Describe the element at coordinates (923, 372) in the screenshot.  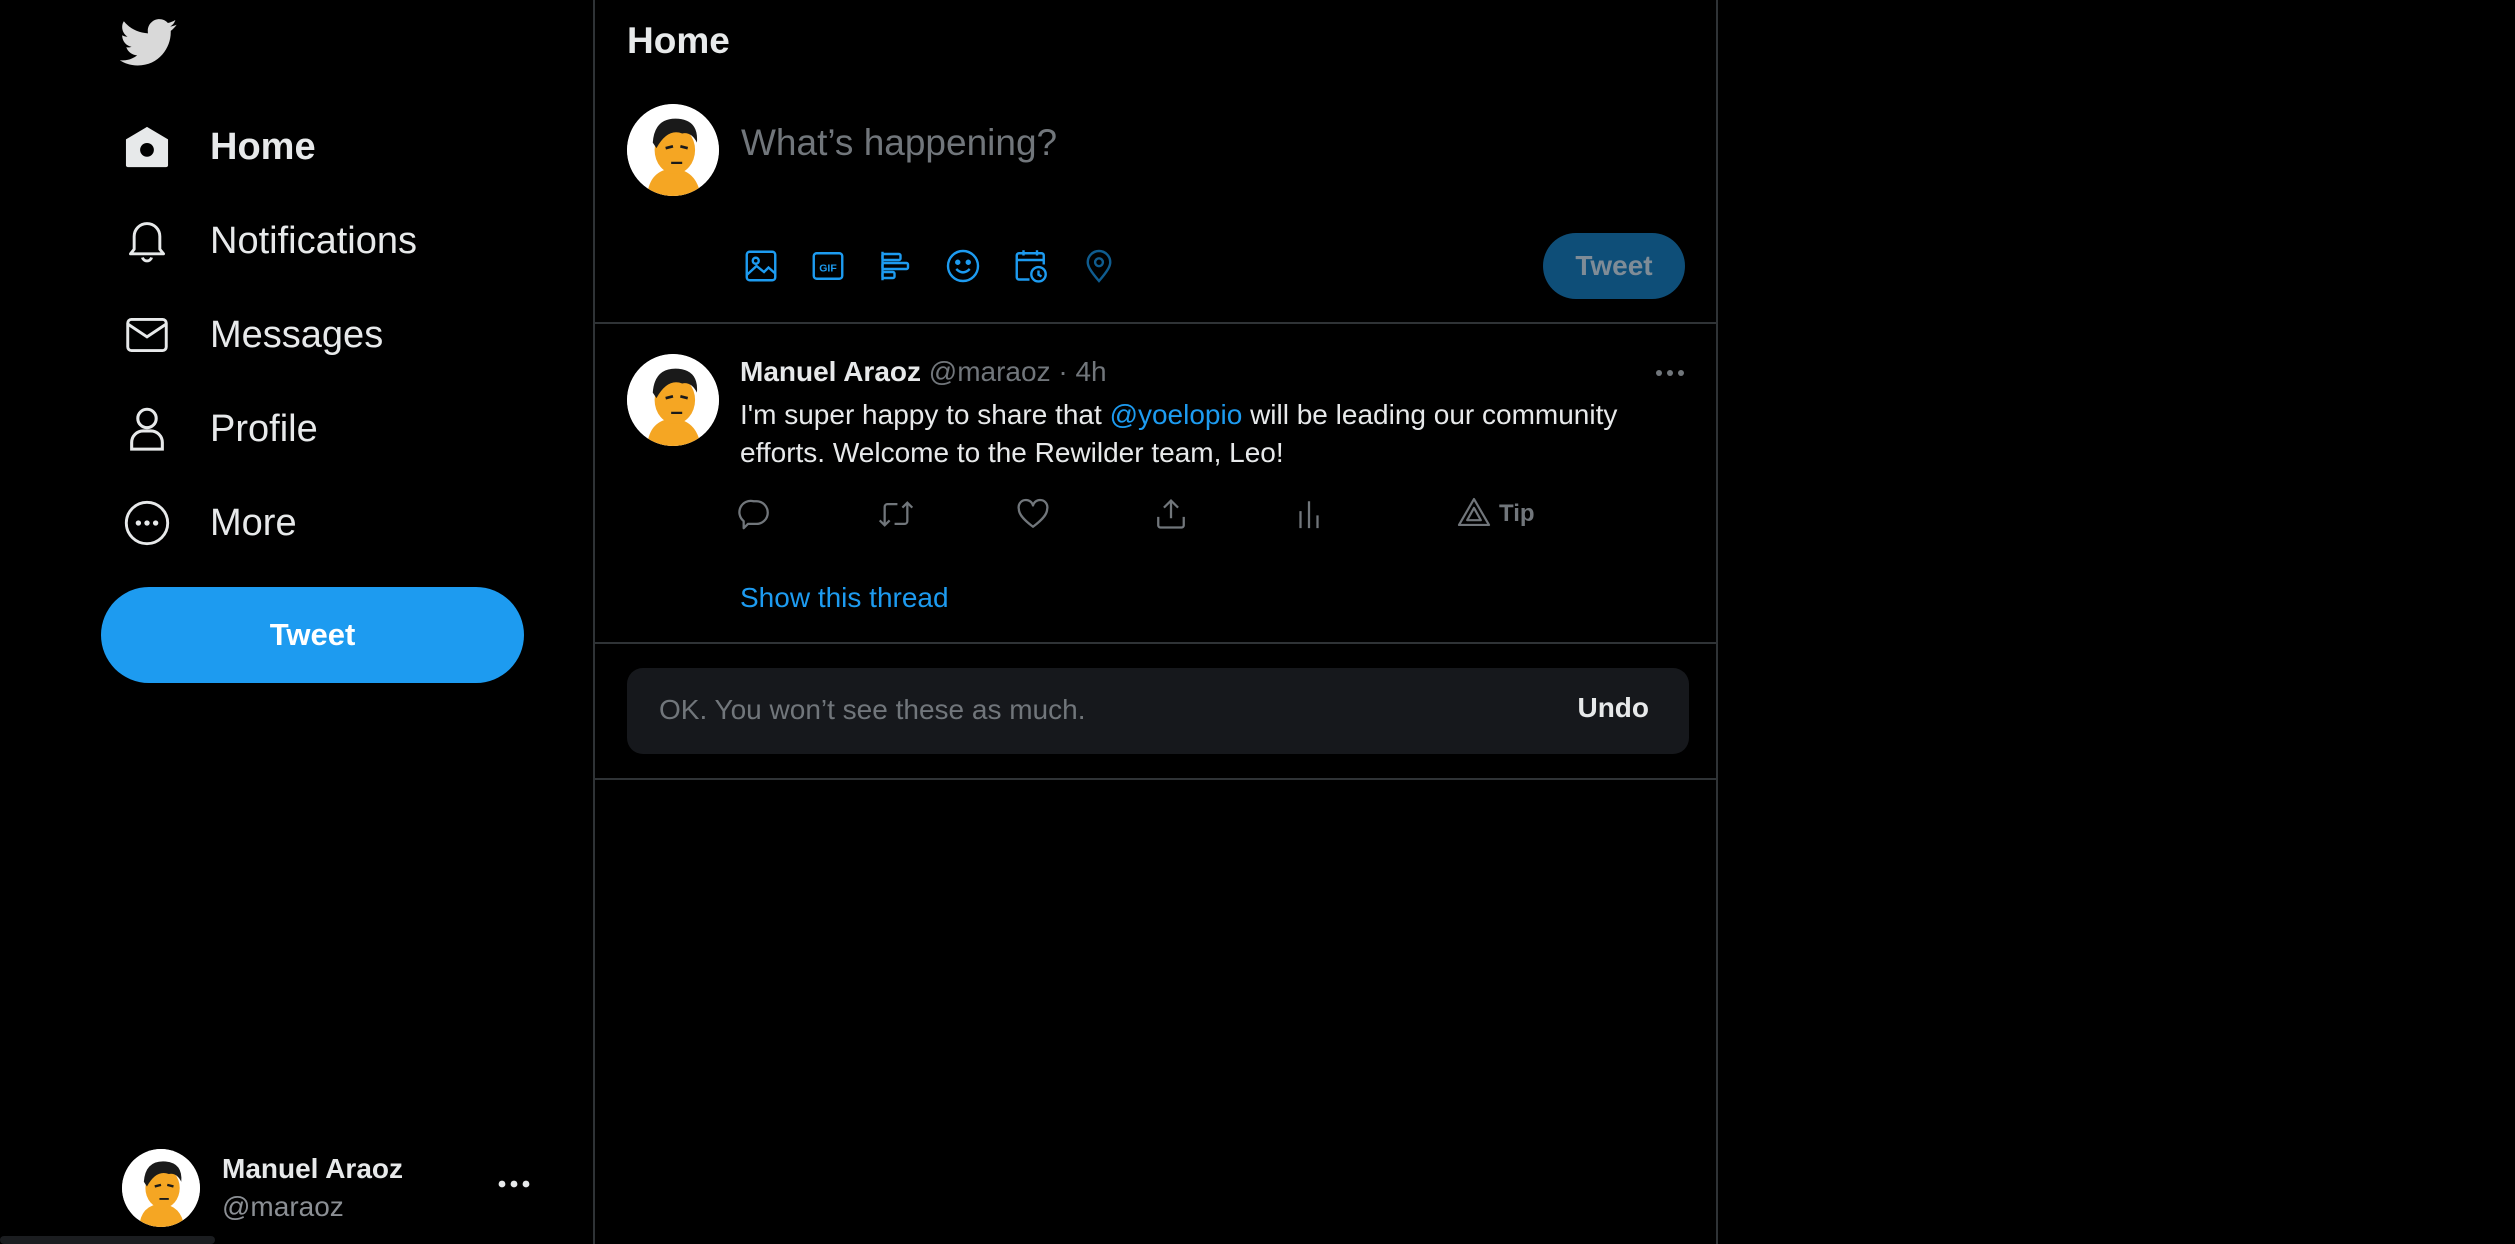
I see `tweet-header: Manuel Araoz @maraoz · 4h` at that location.